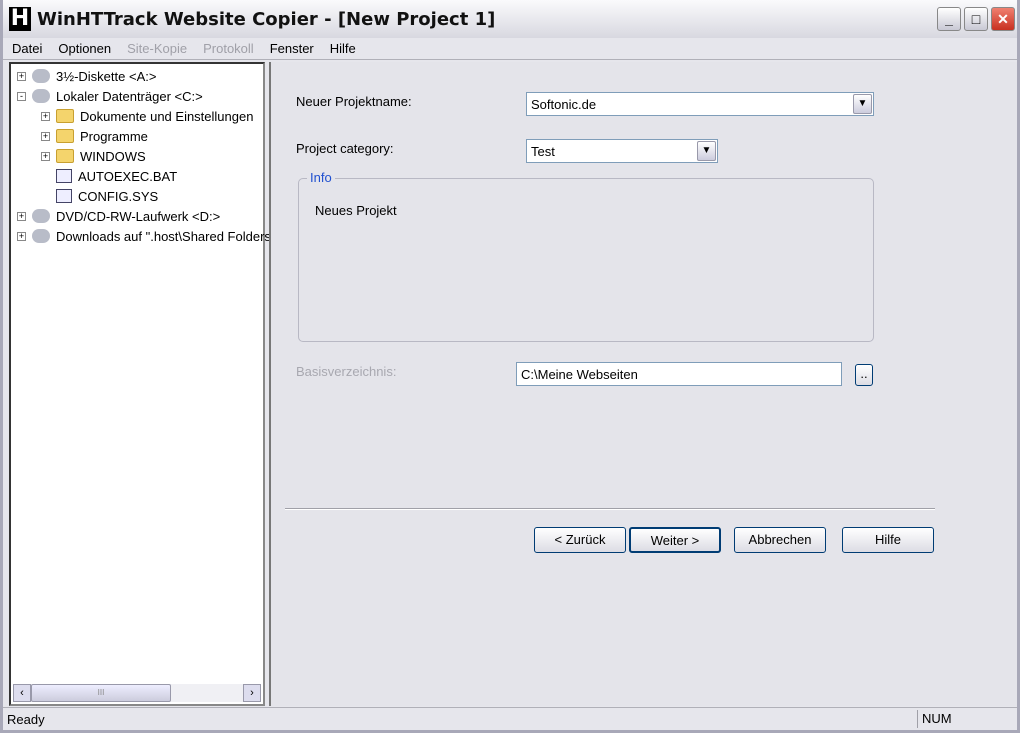  Describe the element at coordinates (947, 719) in the screenshot. I see `num-lock-indicator: NUM` at that location.